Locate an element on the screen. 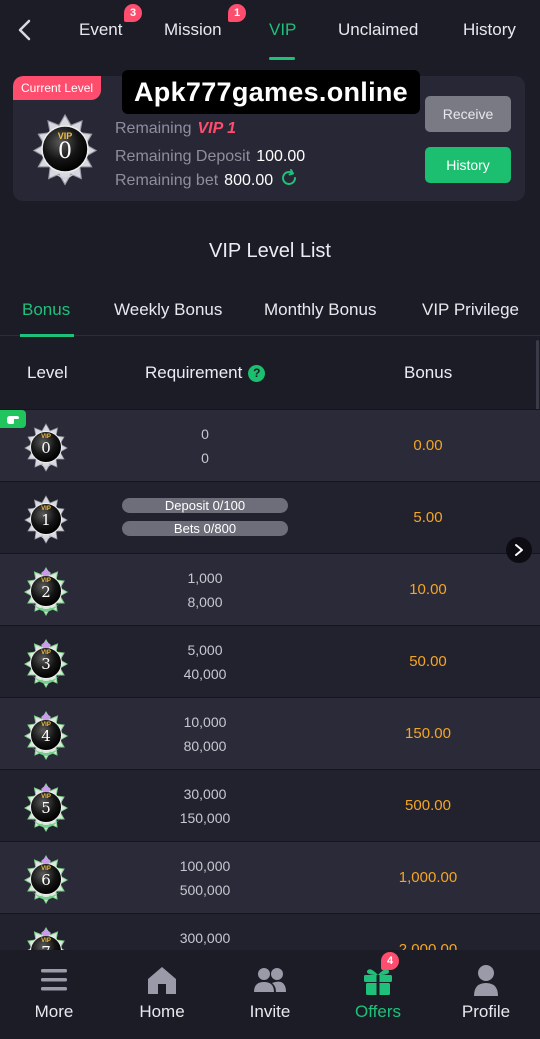  requirement-bet: 500,000 is located at coordinates (205, 890).